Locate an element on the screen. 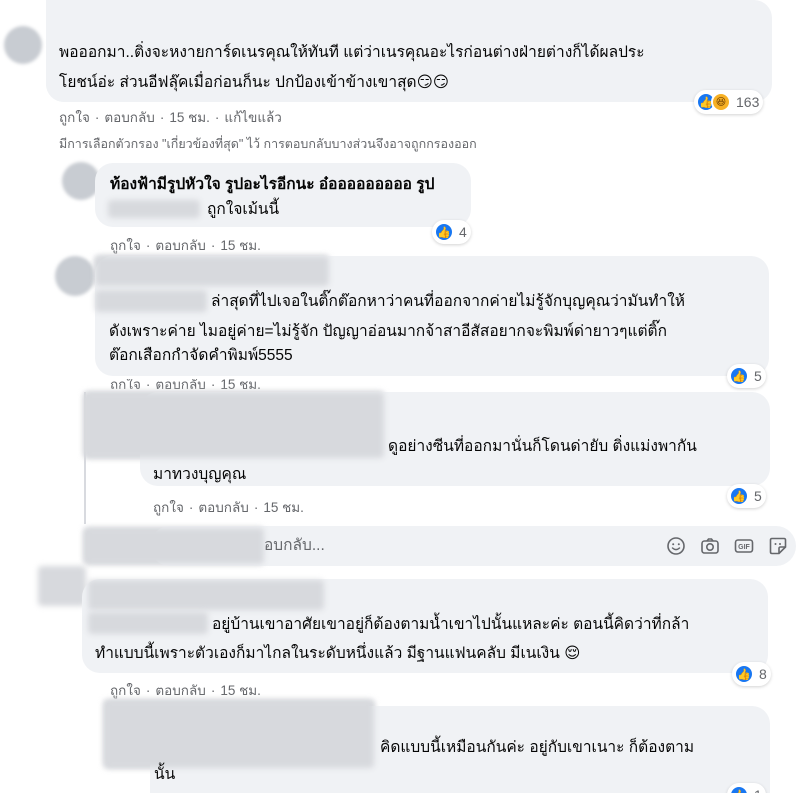  emoji-icon is located at coordinates (676, 546).